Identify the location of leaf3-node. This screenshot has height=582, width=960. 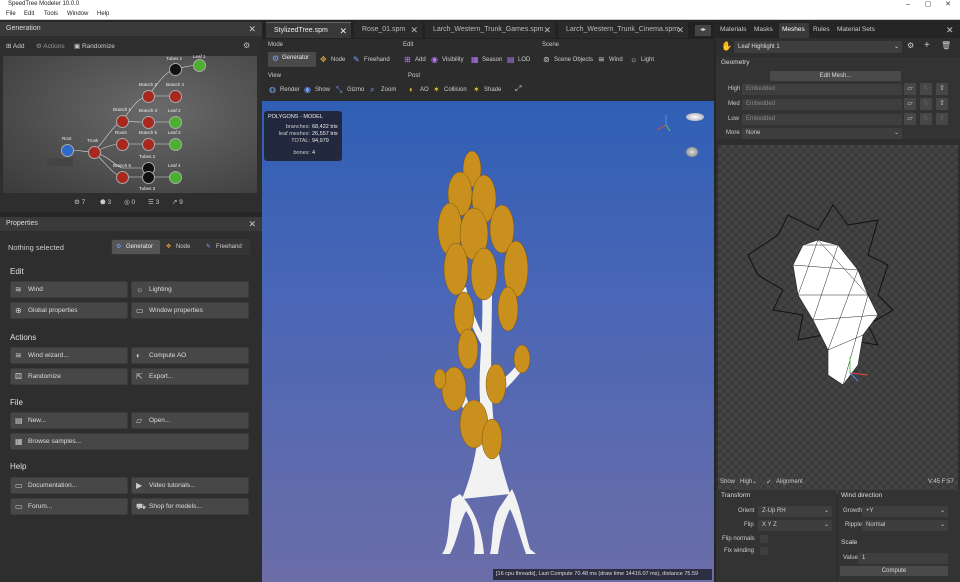
(175, 144).